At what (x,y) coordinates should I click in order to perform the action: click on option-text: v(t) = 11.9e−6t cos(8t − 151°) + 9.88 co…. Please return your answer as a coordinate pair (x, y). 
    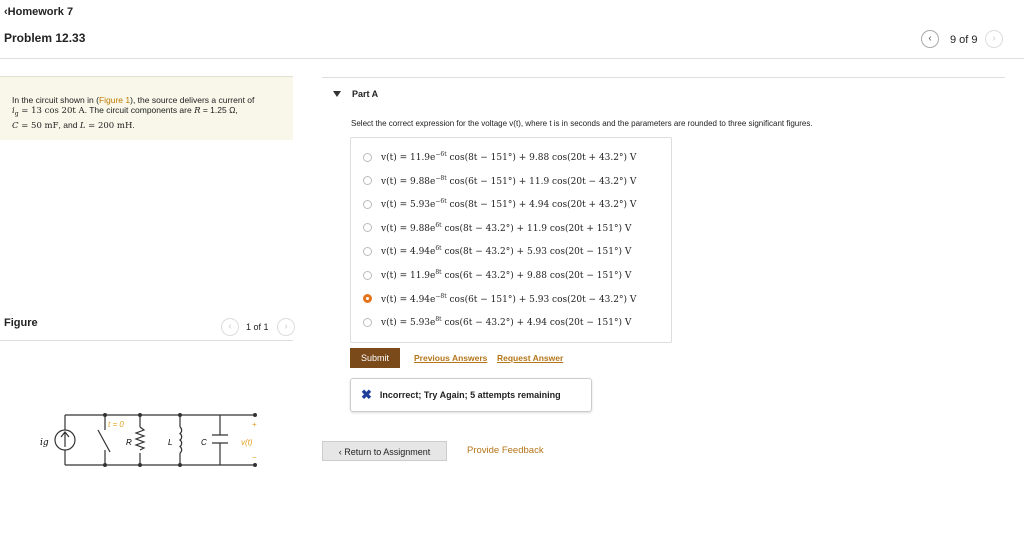
    Looking at the image, I should click on (509, 157).